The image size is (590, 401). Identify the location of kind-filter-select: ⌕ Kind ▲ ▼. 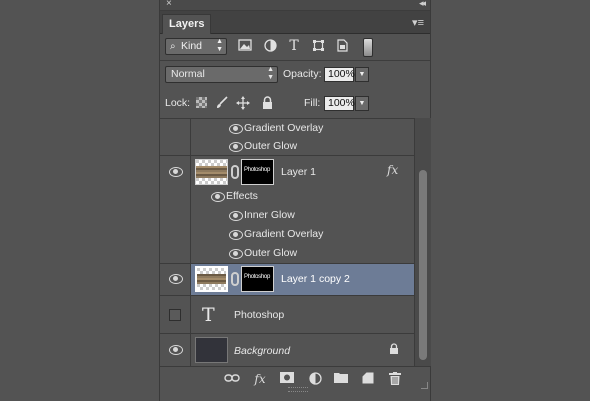
(196, 46).